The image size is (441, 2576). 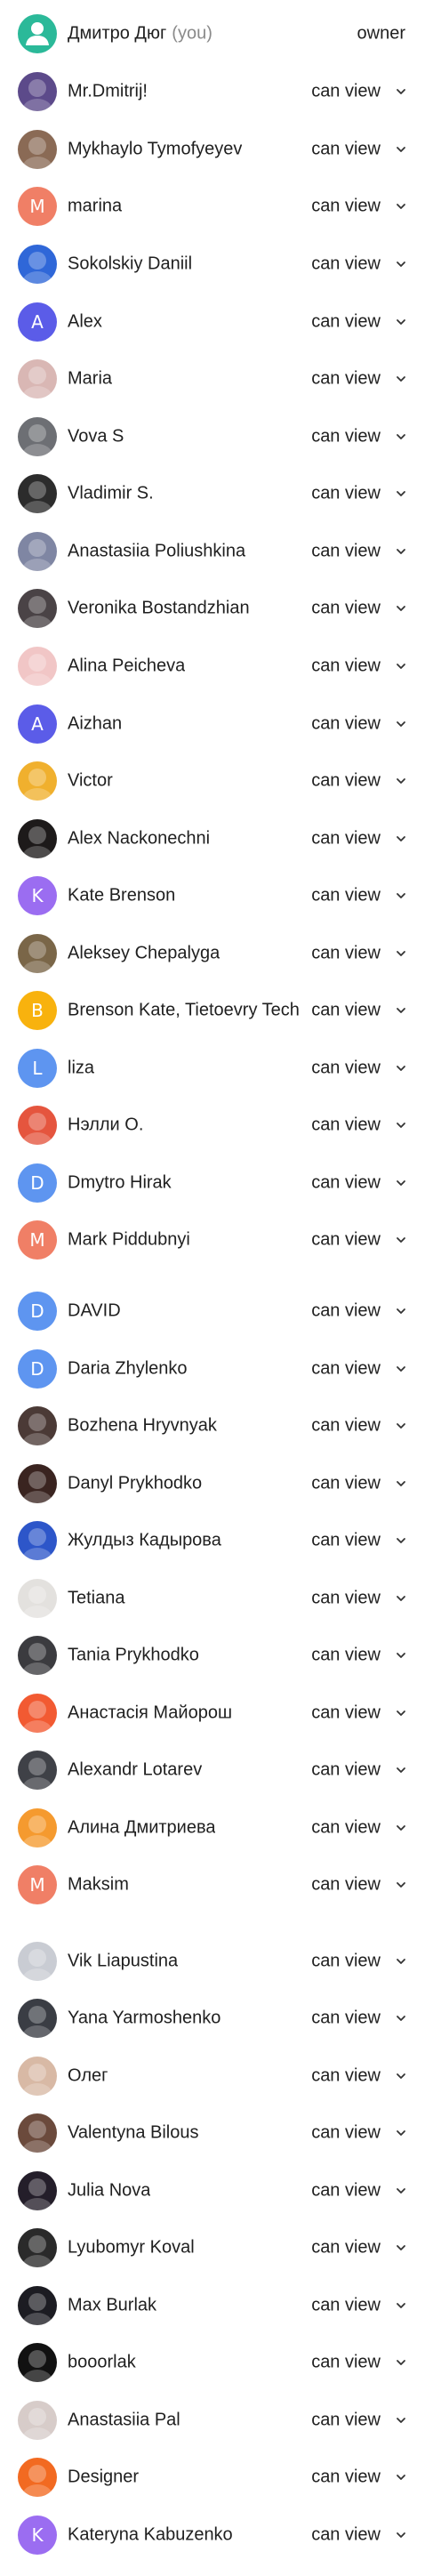 What do you see at coordinates (38, 33) in the screenshot?
I see `person-icon` at bounding box center [38, 33].